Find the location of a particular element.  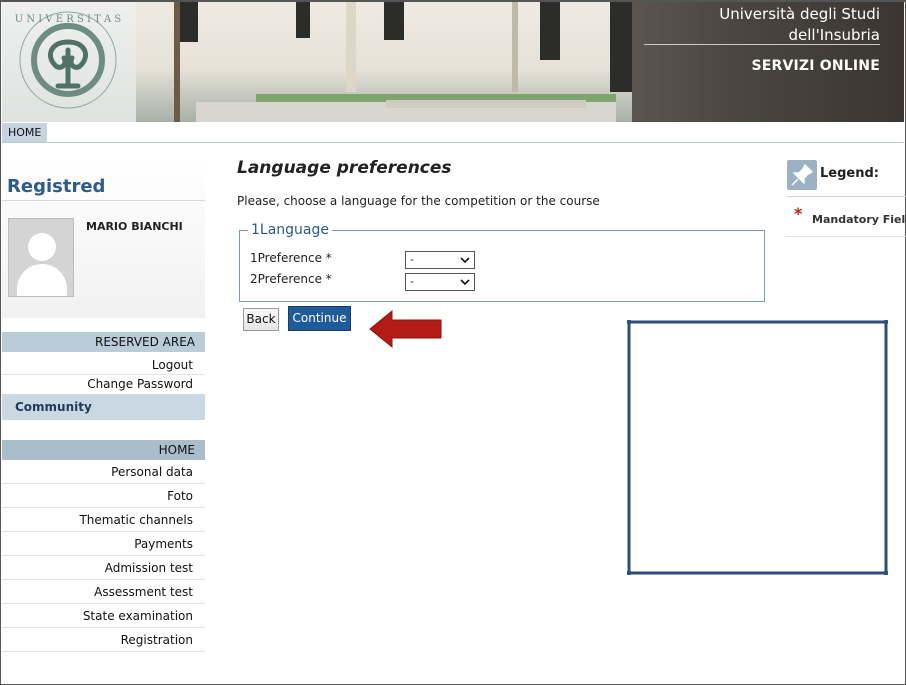

university-name: Università degli Studi dell'Insubria is located at coordinates (799, 24).